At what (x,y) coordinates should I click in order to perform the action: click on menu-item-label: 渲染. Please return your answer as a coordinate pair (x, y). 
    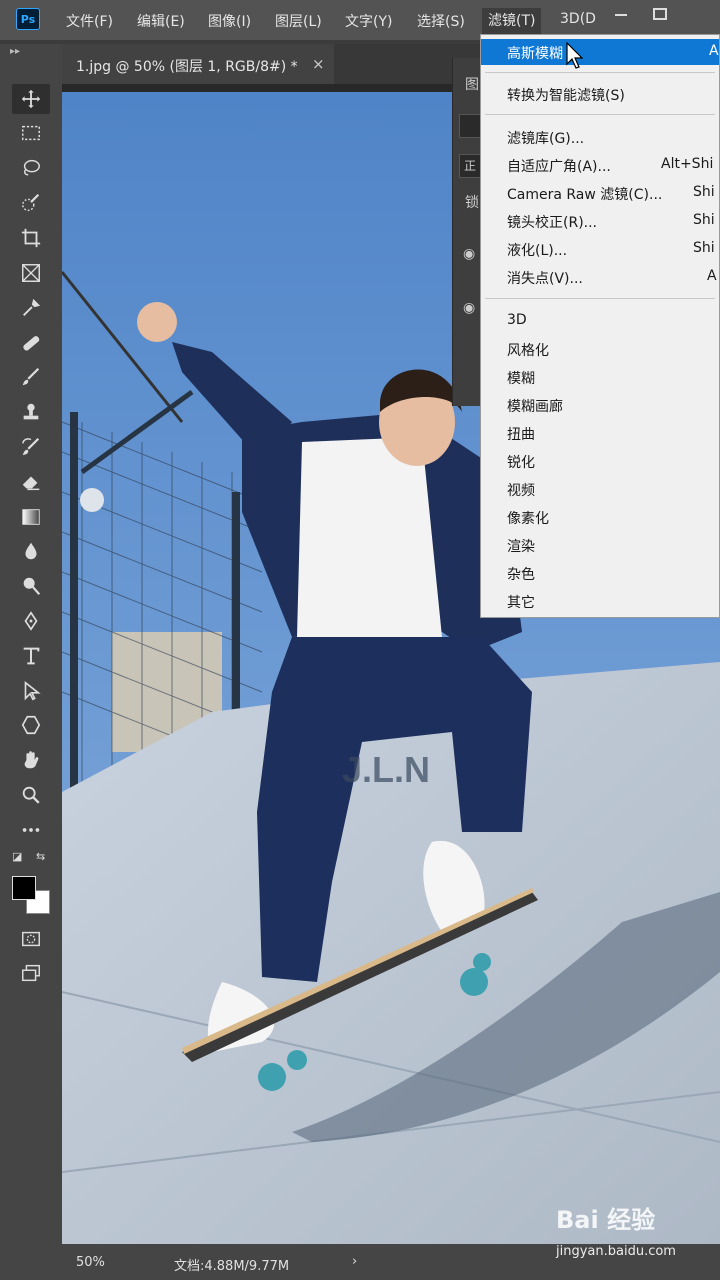
    Looking at the image, I should click on (521, 547).